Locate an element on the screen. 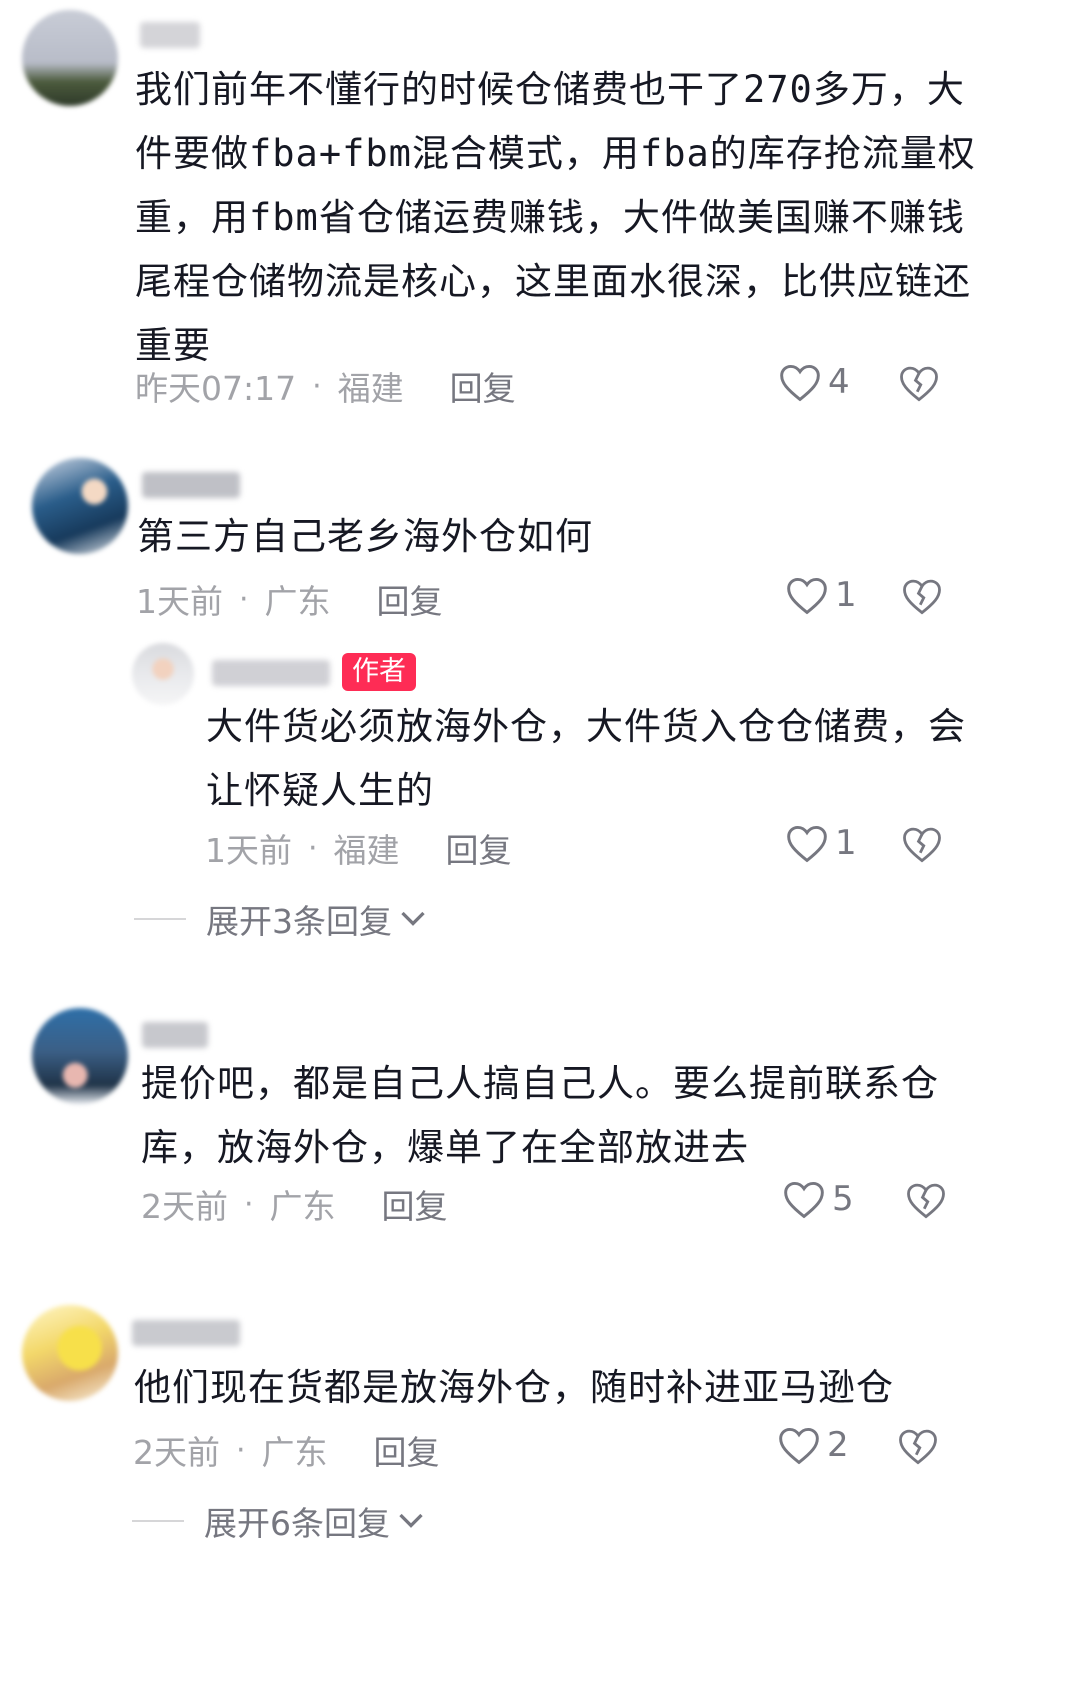 The height and width of the screenshot is (1695, 1080). comment-meta: 1天前 · 广东 回复 is located at coordinates (289, 599).